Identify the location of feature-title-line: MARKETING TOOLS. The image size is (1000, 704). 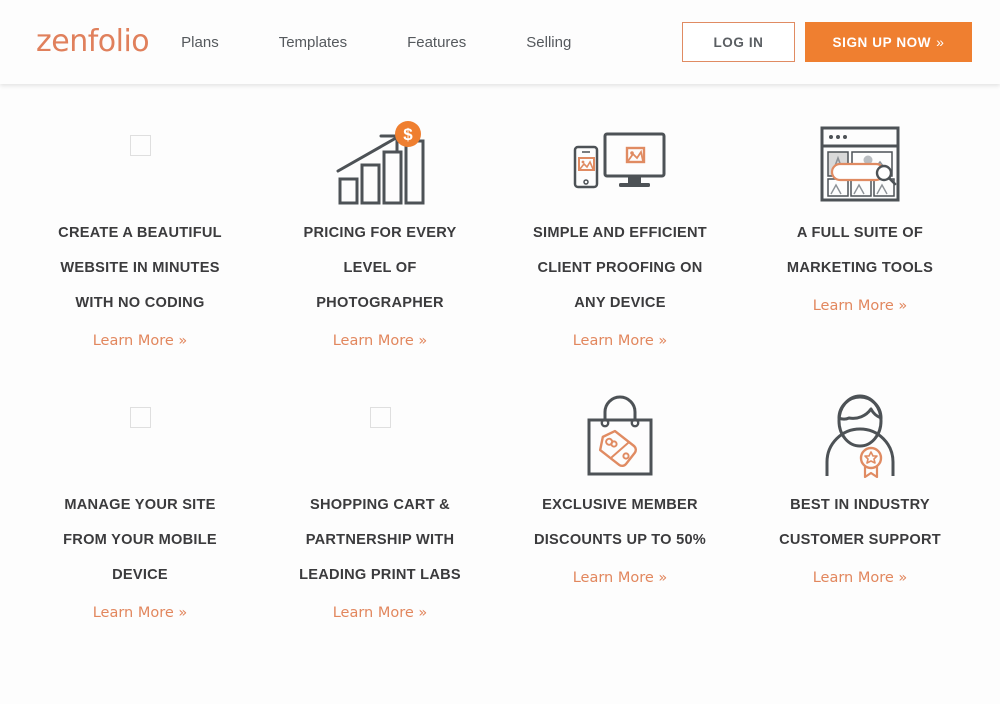
(860, 268).